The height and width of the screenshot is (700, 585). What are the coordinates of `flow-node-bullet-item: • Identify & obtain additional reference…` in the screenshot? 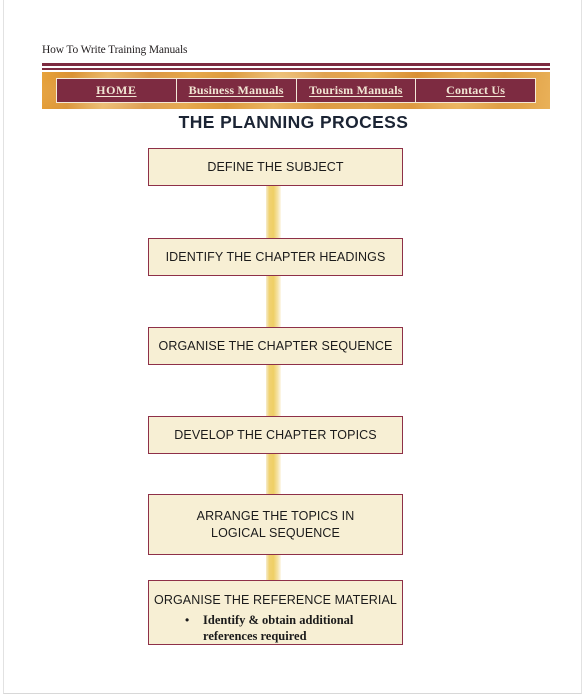 It's located at (275, 628).